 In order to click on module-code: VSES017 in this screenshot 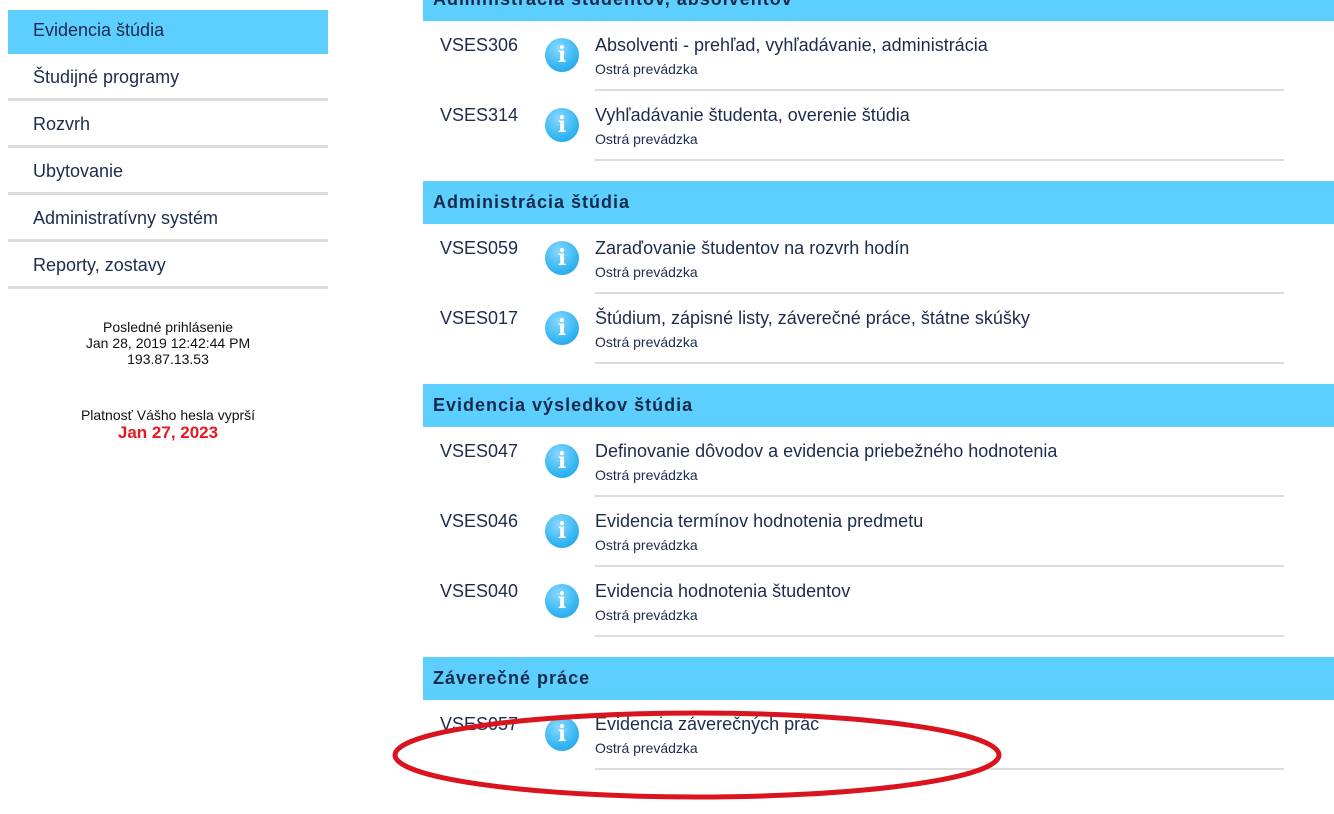, I will do `click(479, 318)`.